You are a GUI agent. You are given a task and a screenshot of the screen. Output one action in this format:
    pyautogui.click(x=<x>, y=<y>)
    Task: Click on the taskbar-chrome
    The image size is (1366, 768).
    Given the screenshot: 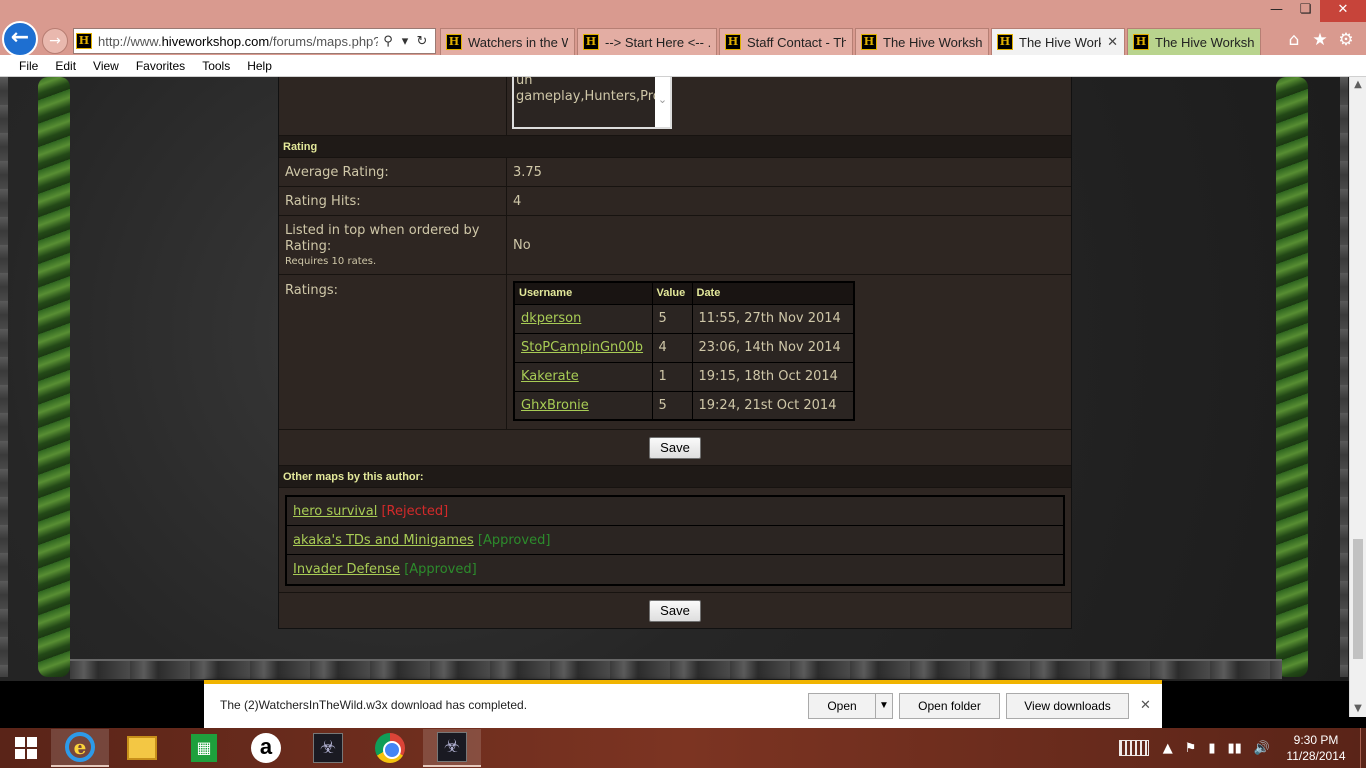 What is the action you would take?
    pyautogui.click(x=390, y=748)
    